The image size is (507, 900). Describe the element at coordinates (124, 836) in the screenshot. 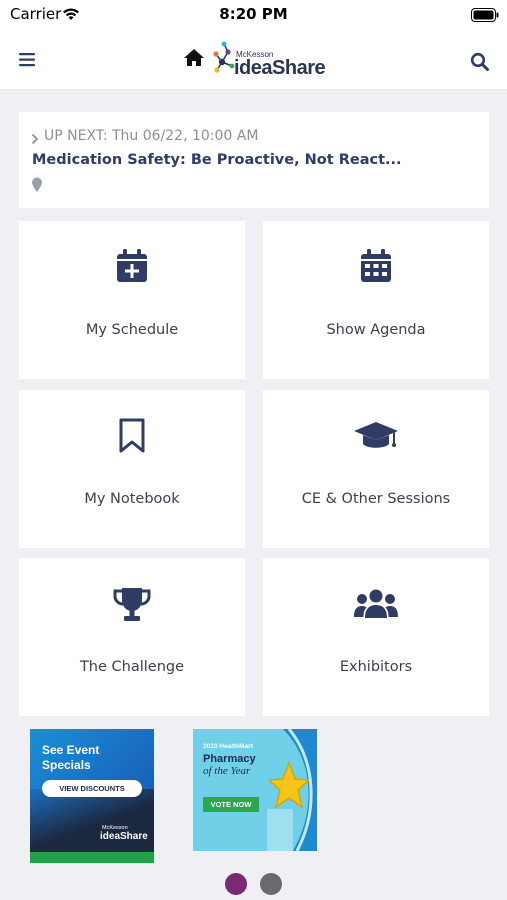

I see `banner-logo: ideaShare` at that location.